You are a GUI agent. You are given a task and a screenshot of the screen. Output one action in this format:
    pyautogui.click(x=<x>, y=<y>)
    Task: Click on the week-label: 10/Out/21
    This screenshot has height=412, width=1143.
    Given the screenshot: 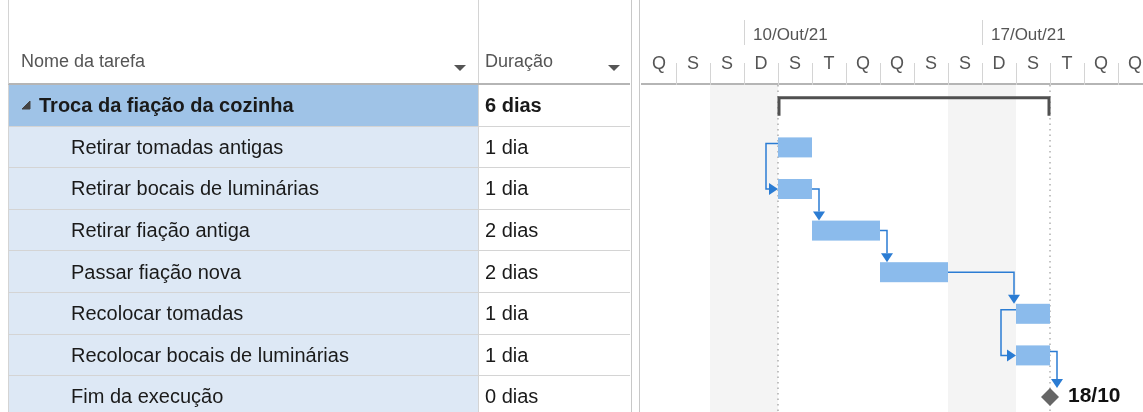 What is the action you would take?
    pyautogui.click(x=790, y=35)
    